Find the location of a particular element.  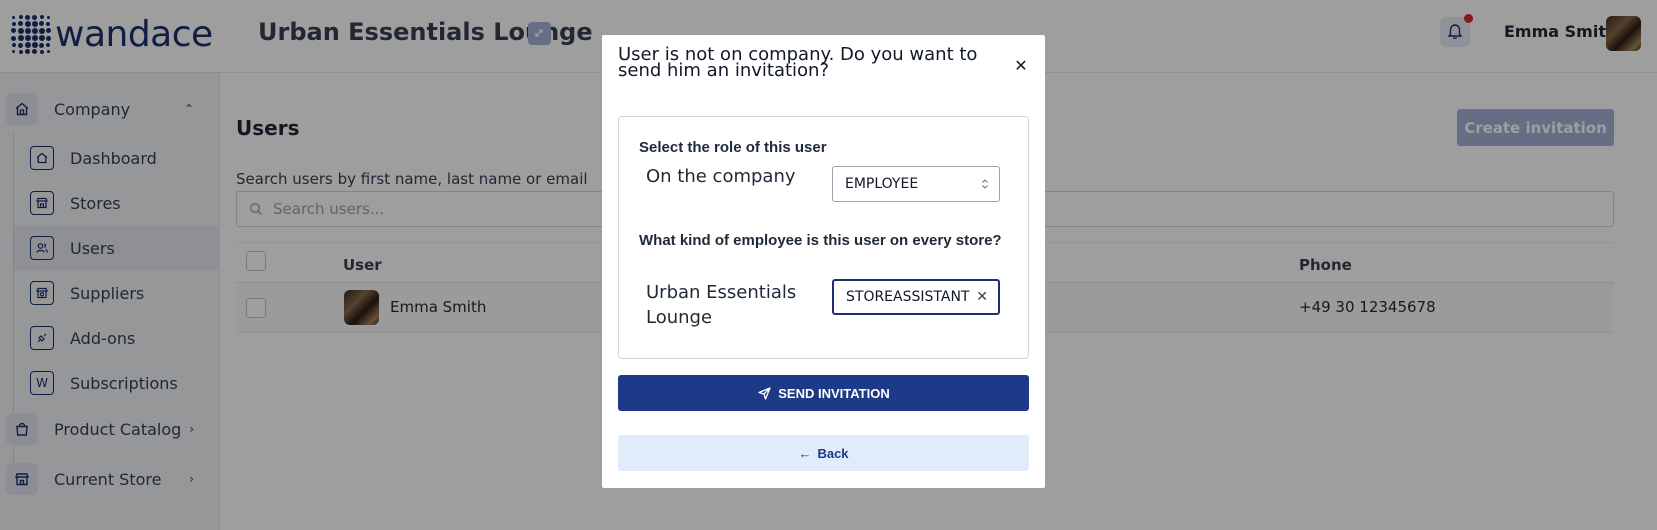

store-name-label: Urban Essentials Lounge is located at coordinates (721, 305).